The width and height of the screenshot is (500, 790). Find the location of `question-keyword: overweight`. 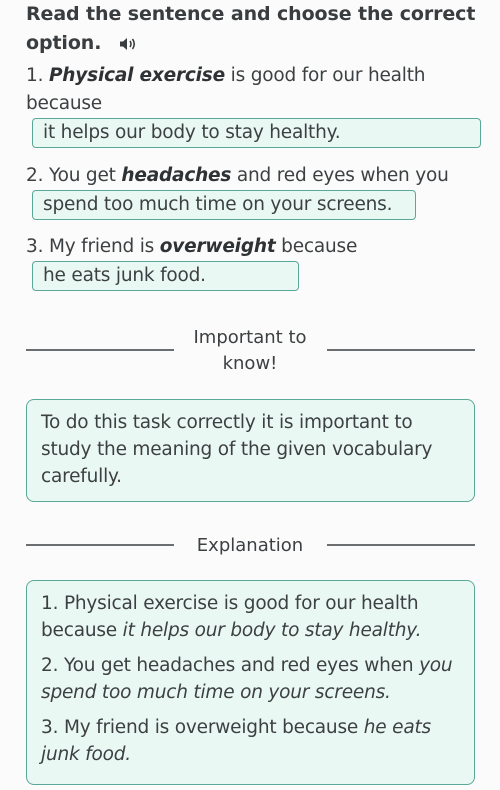

question-keyword: overweight is located at coordinates (217, 246).